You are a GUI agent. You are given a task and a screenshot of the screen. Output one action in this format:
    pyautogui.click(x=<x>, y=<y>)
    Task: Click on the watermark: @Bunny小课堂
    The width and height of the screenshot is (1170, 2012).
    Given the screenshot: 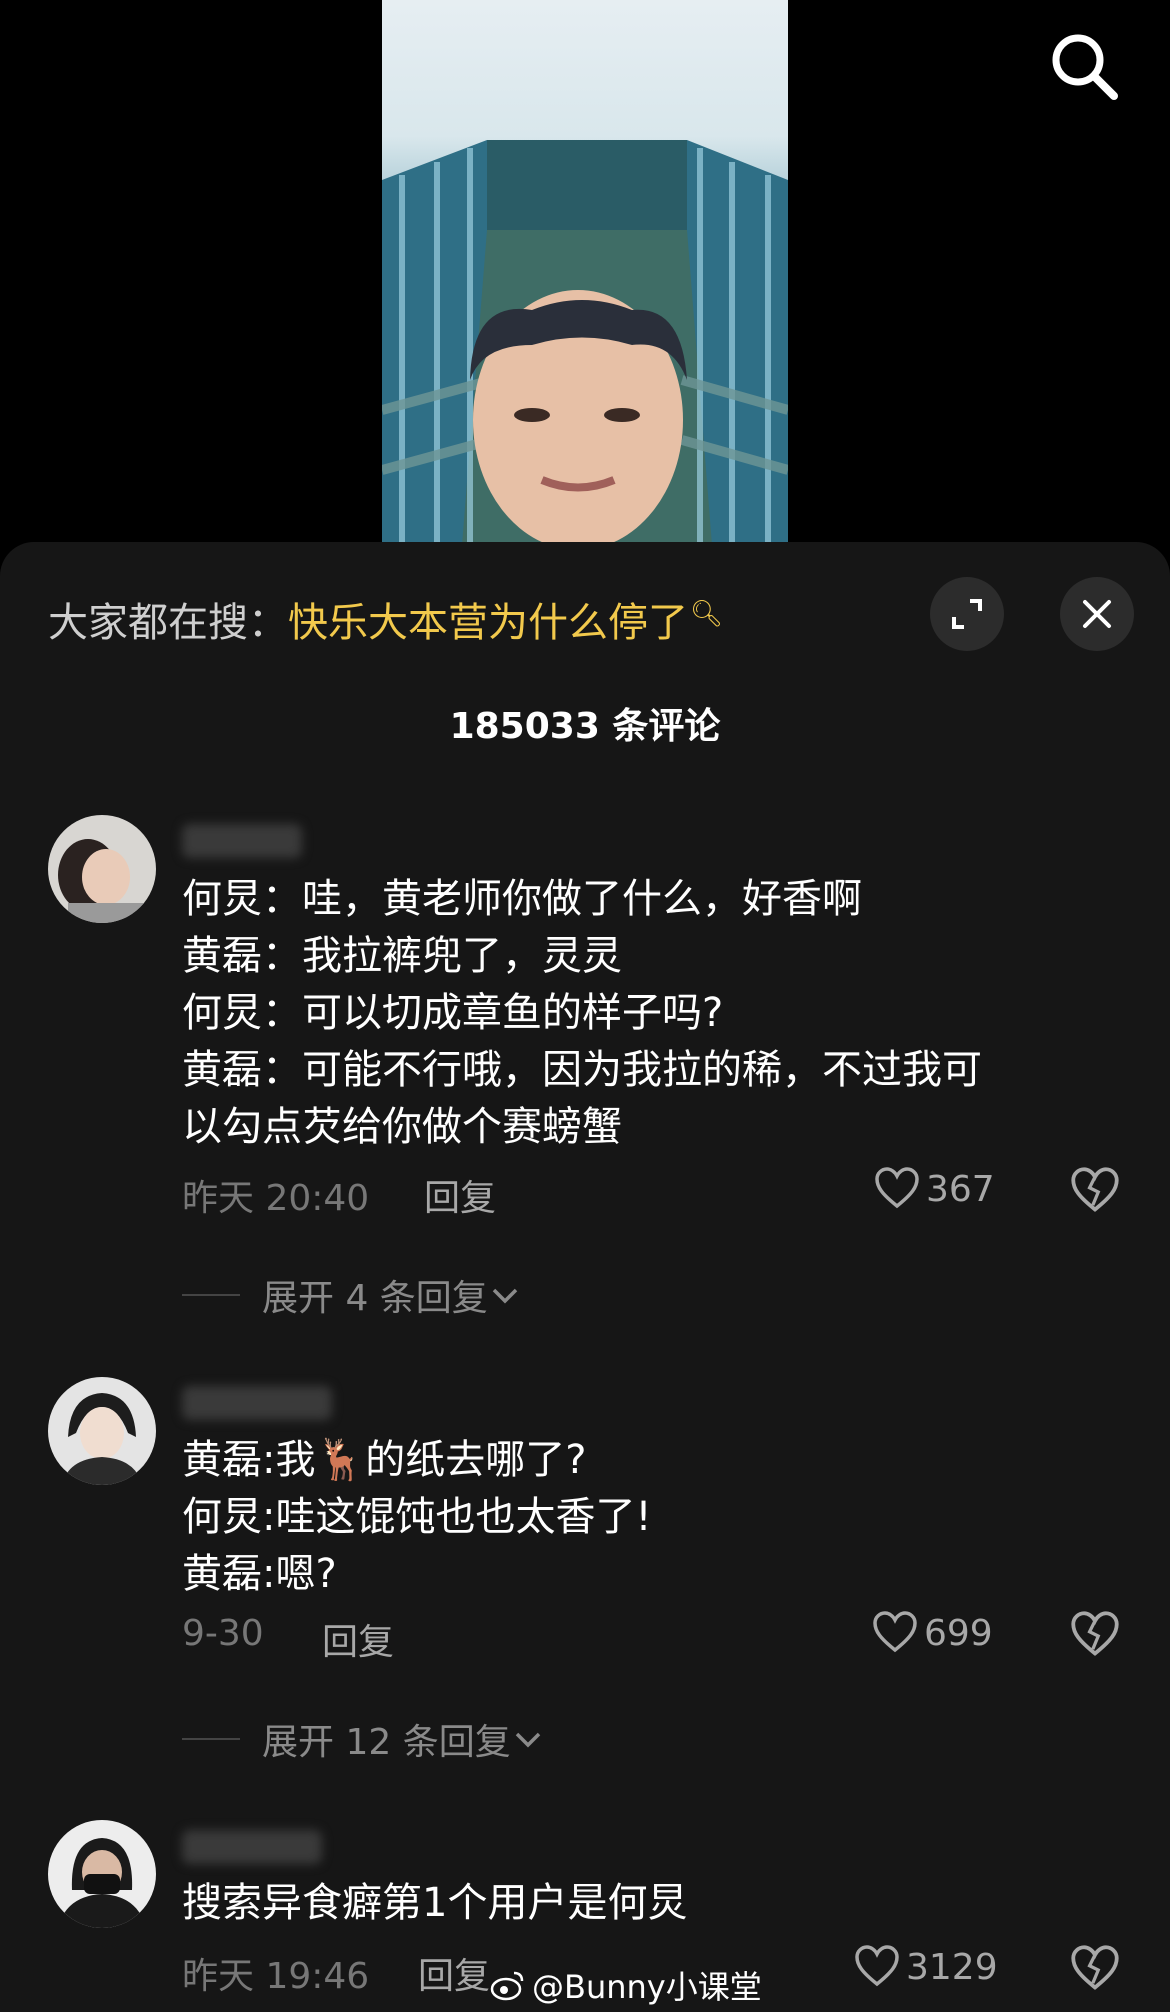 What is the action you would take?
    pyautogui.click(x=626, y=1985)
    